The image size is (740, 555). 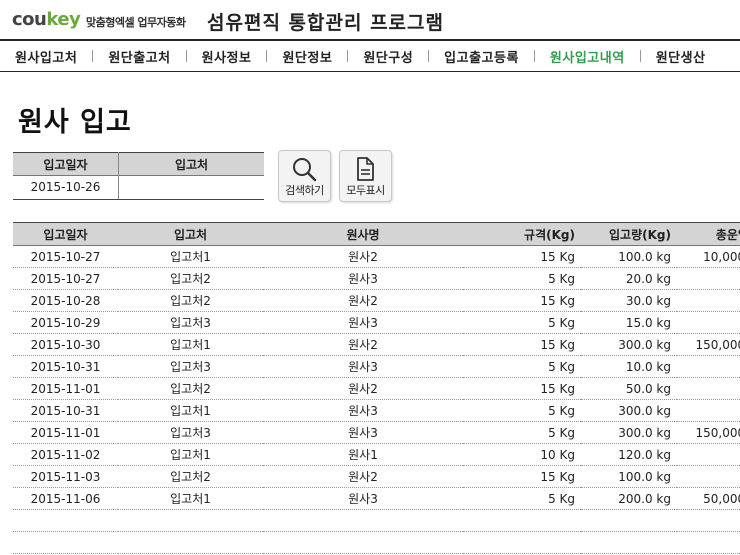 I want to click on cell-qty: 30.0 kg, so click(x=629, y=300).